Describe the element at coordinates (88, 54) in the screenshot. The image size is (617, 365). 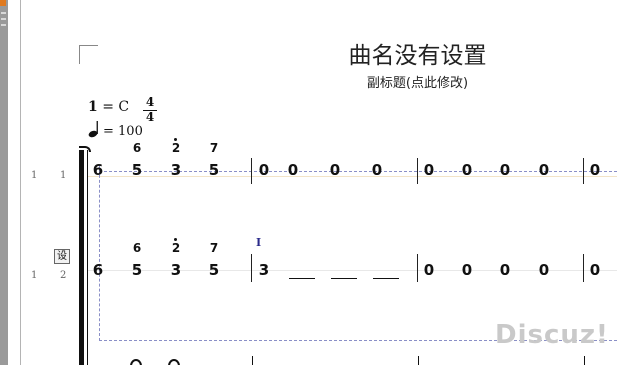
I see `page-corner-mark` at that location.